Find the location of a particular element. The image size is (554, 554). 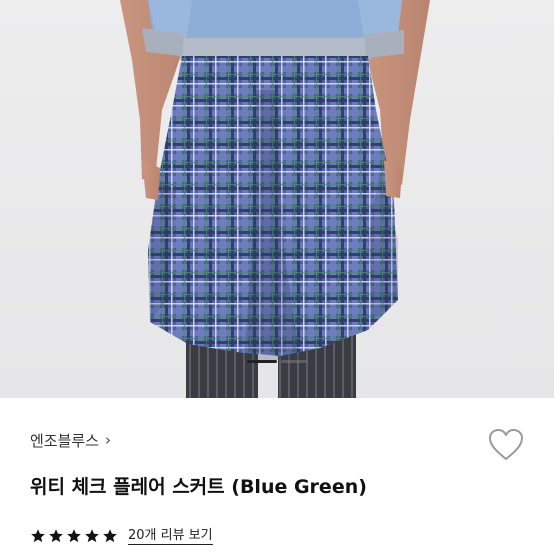

heart-outline-icon is located at coordinates (506, 444).